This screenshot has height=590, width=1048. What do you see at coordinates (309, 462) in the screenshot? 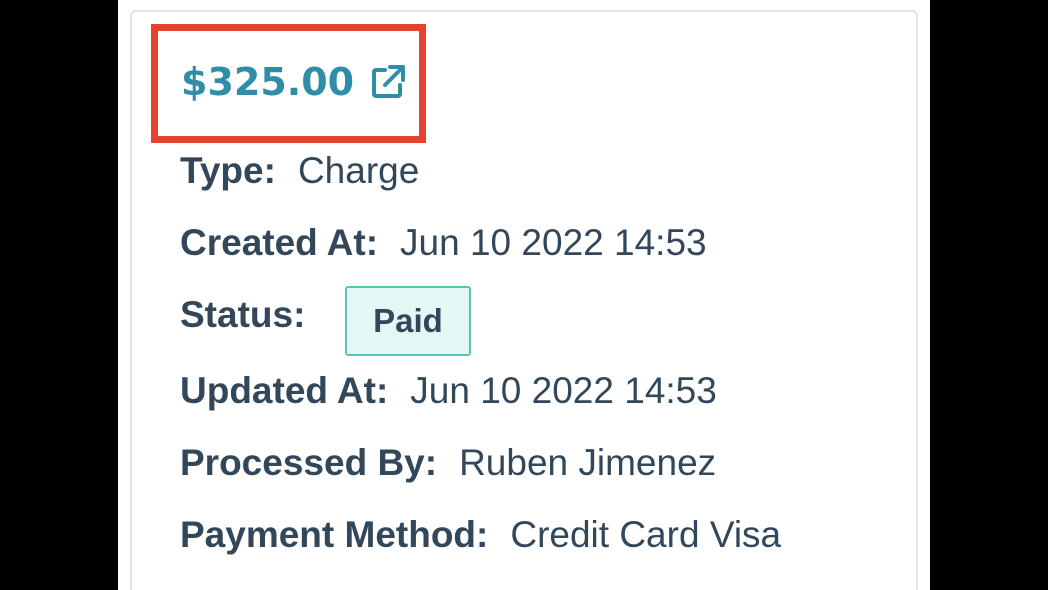
I see `processed-by-label: Processed By:` at bounding box center [309, 462].